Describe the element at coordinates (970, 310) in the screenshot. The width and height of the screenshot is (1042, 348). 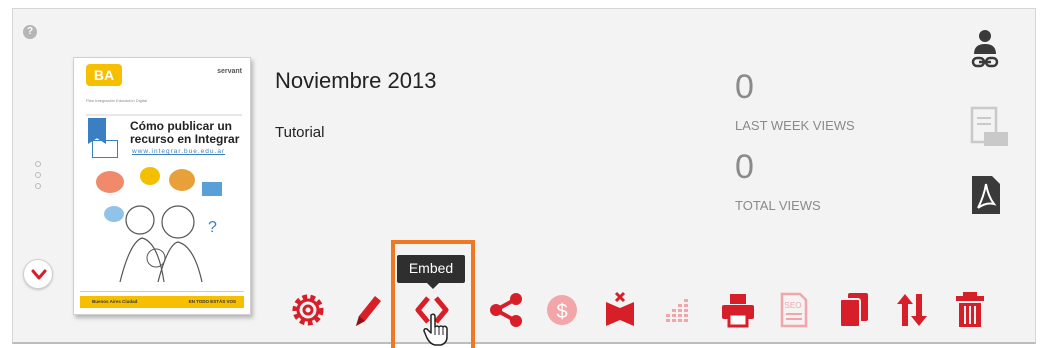
I see `trash-icon` at that location.